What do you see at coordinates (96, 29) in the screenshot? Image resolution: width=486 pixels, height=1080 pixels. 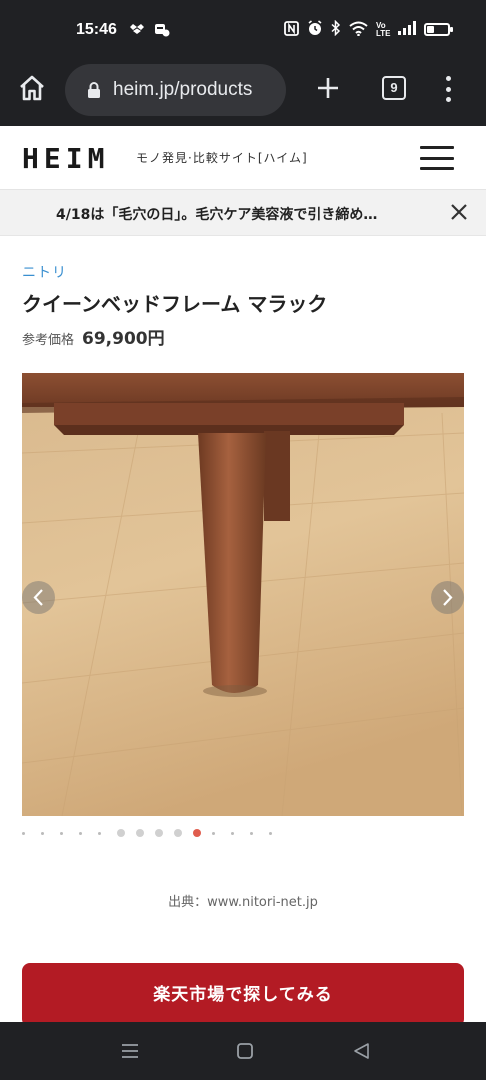 I see `status-time: 15:46` at bounding box center [96, 29].